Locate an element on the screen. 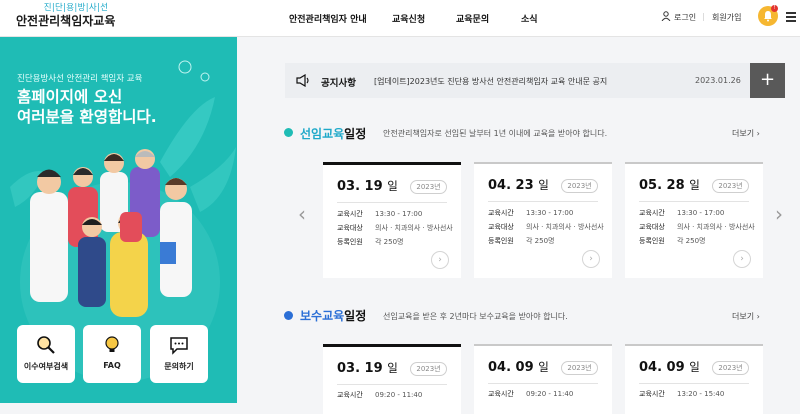 The width and height of the screenshot is (800, 414). more-link-initial: 더보기 › is located at coordinates (746, 133).